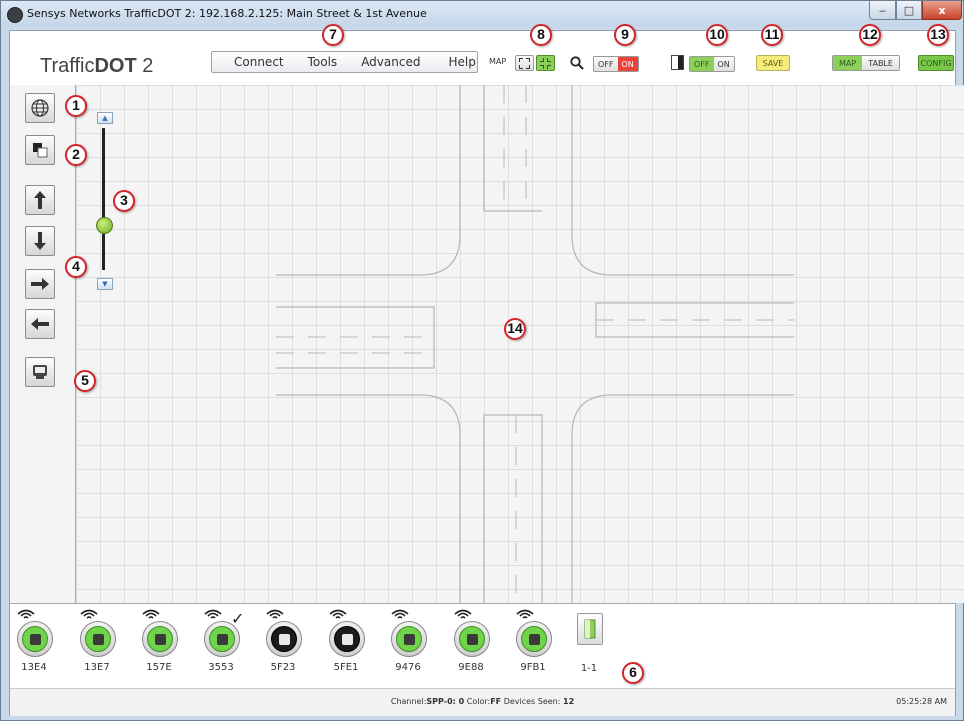  Describe the element at coordinates (606, 64) in the screenshot. I see `search-toggle-off: OFF` at that location.